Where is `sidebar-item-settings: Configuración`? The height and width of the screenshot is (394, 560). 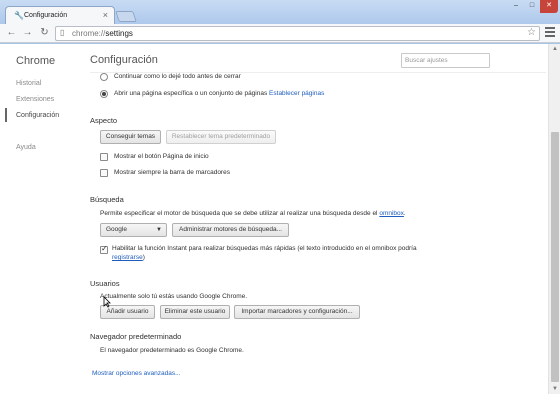
sidebar-item-settings: Configuración is located at coordinates (37, 115).